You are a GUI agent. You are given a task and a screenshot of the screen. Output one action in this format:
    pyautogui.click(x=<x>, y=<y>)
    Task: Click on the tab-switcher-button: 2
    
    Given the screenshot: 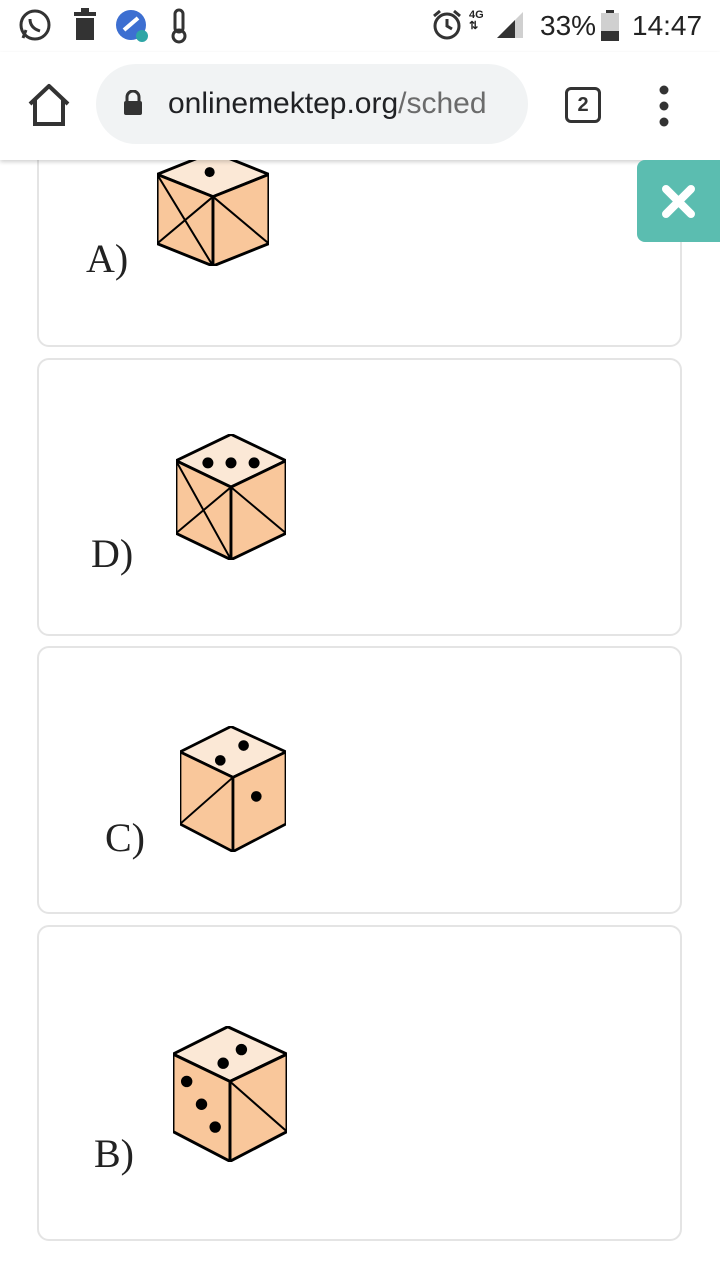 What is the action you would take?
    pyautogui.click(x=583, y=105)
    